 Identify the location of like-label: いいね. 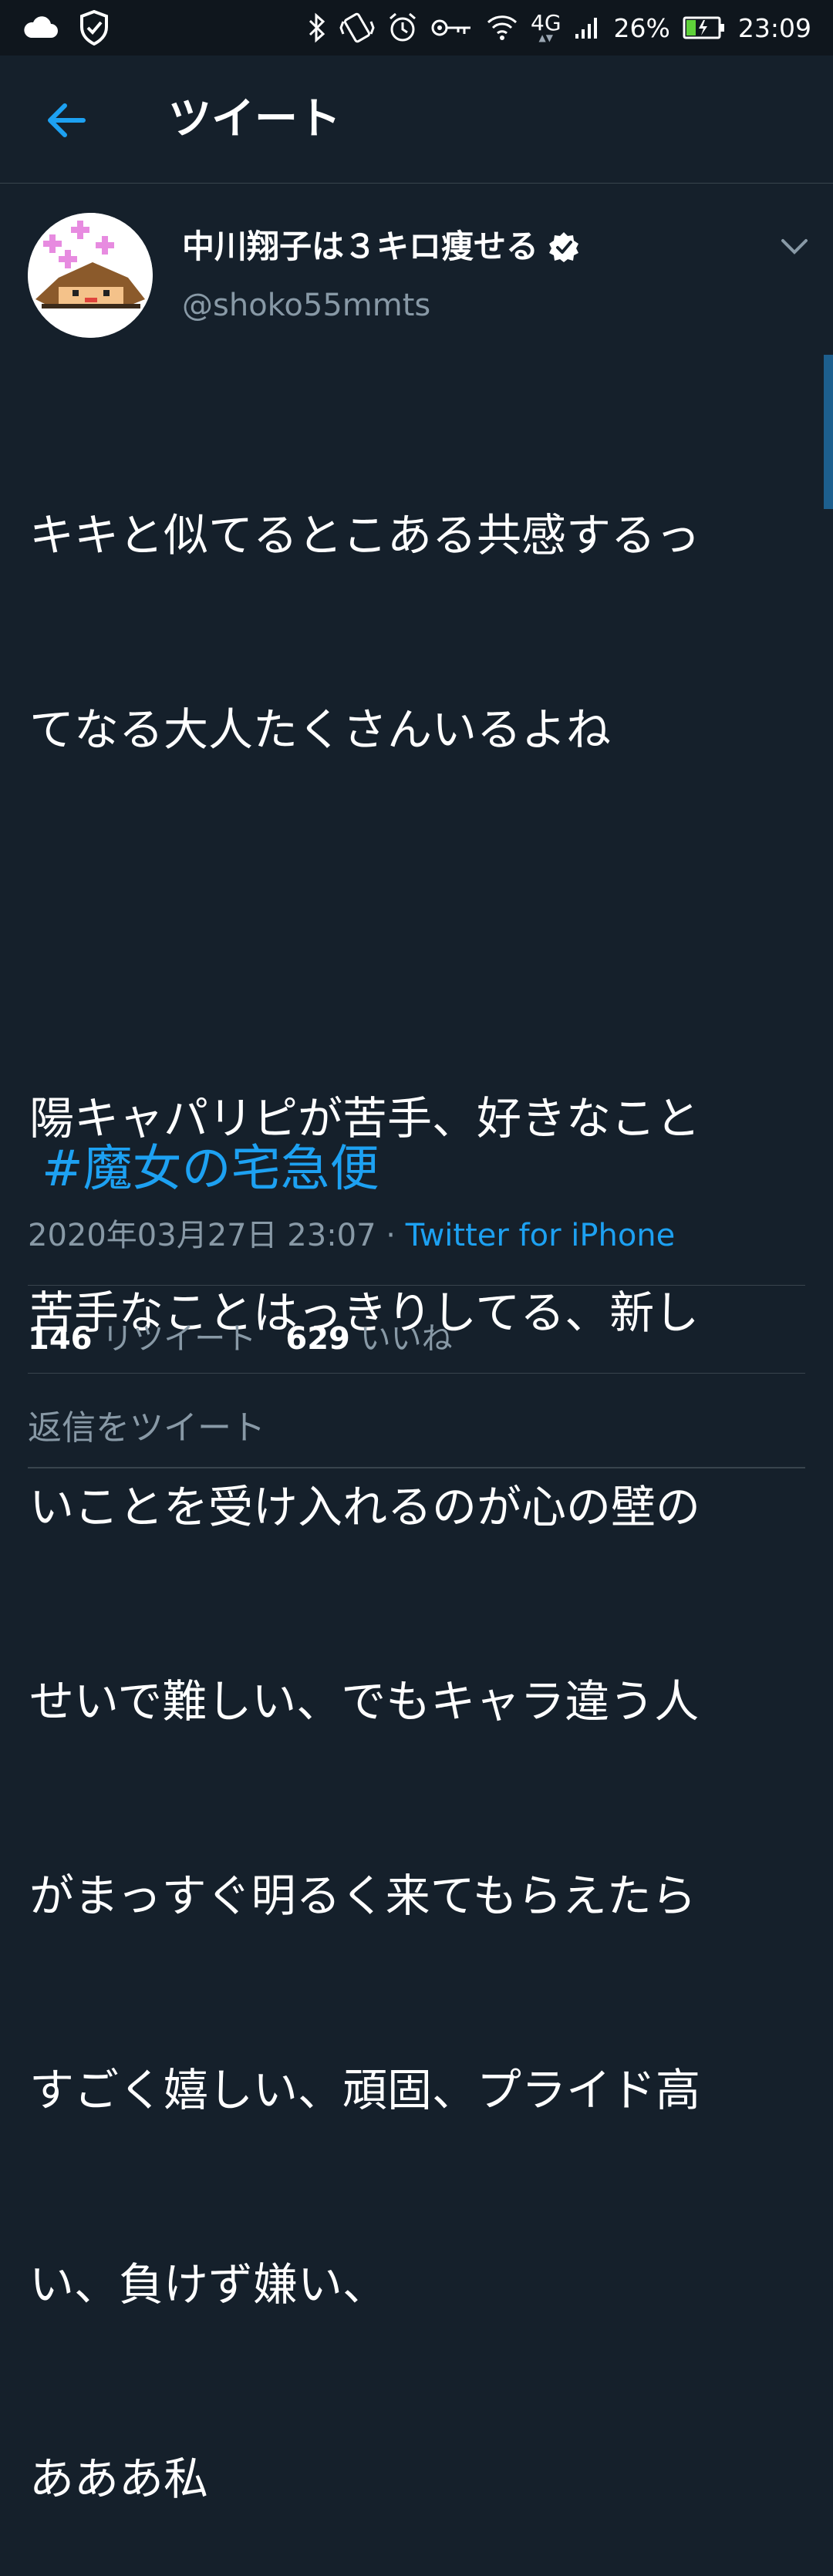
(406, 1339).